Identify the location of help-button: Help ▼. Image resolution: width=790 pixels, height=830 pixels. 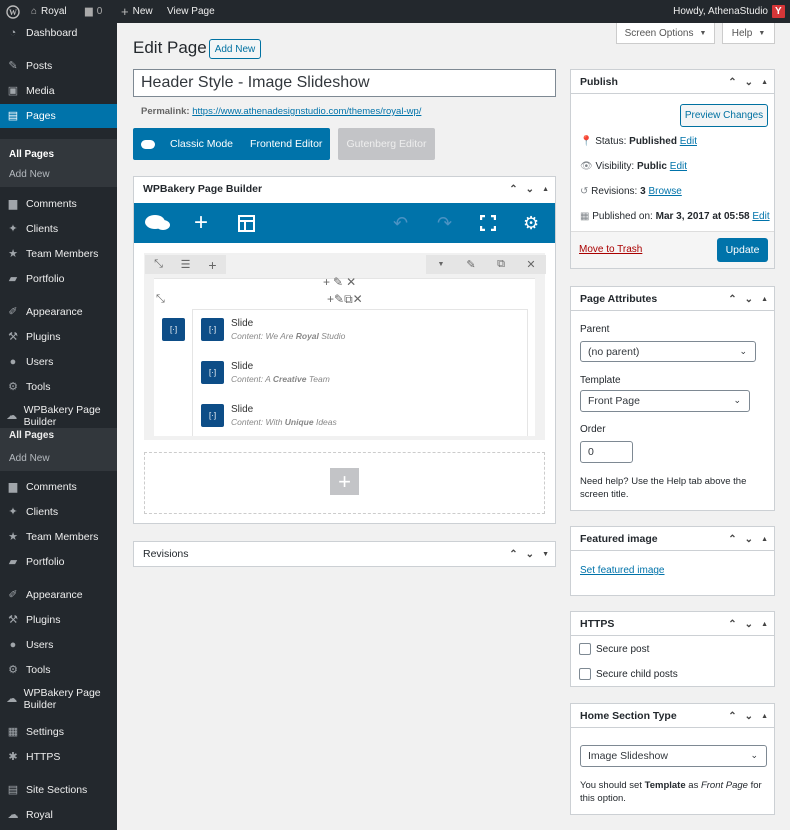
(748, 33).